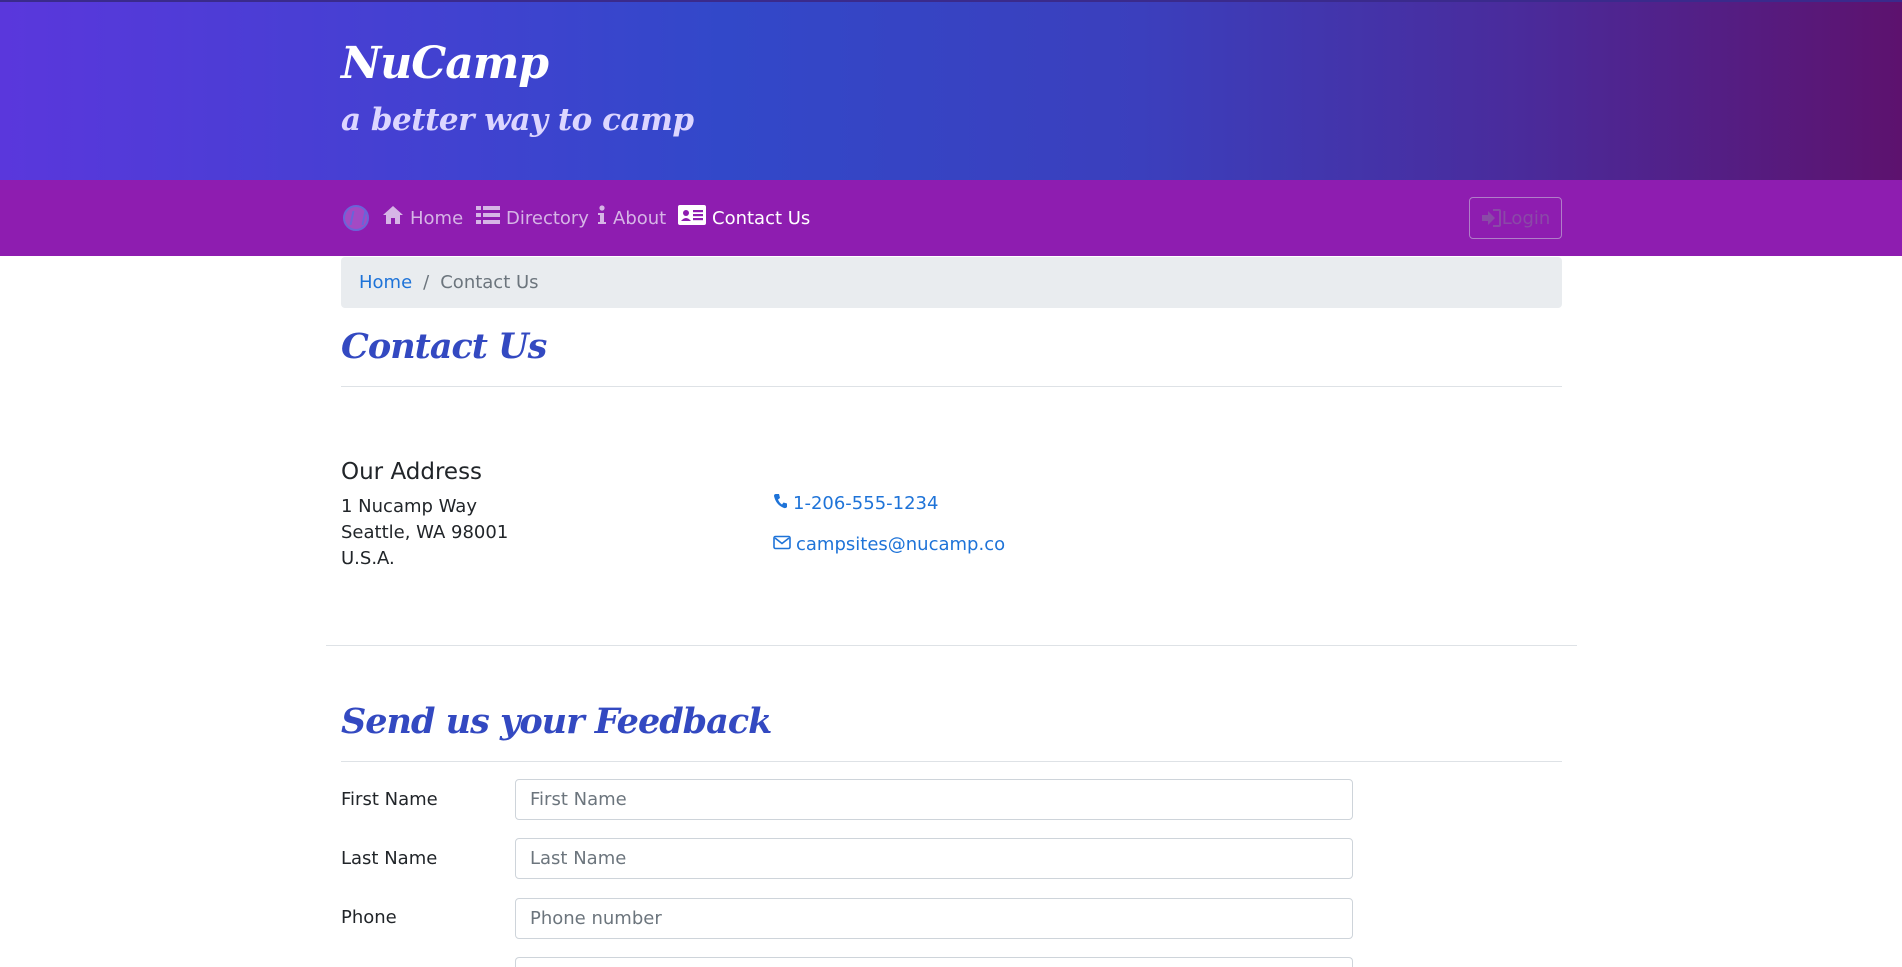  Describe the element at coordinates (547, 218) in the screenshot. I see `nav-item-label: Directory` at that location.